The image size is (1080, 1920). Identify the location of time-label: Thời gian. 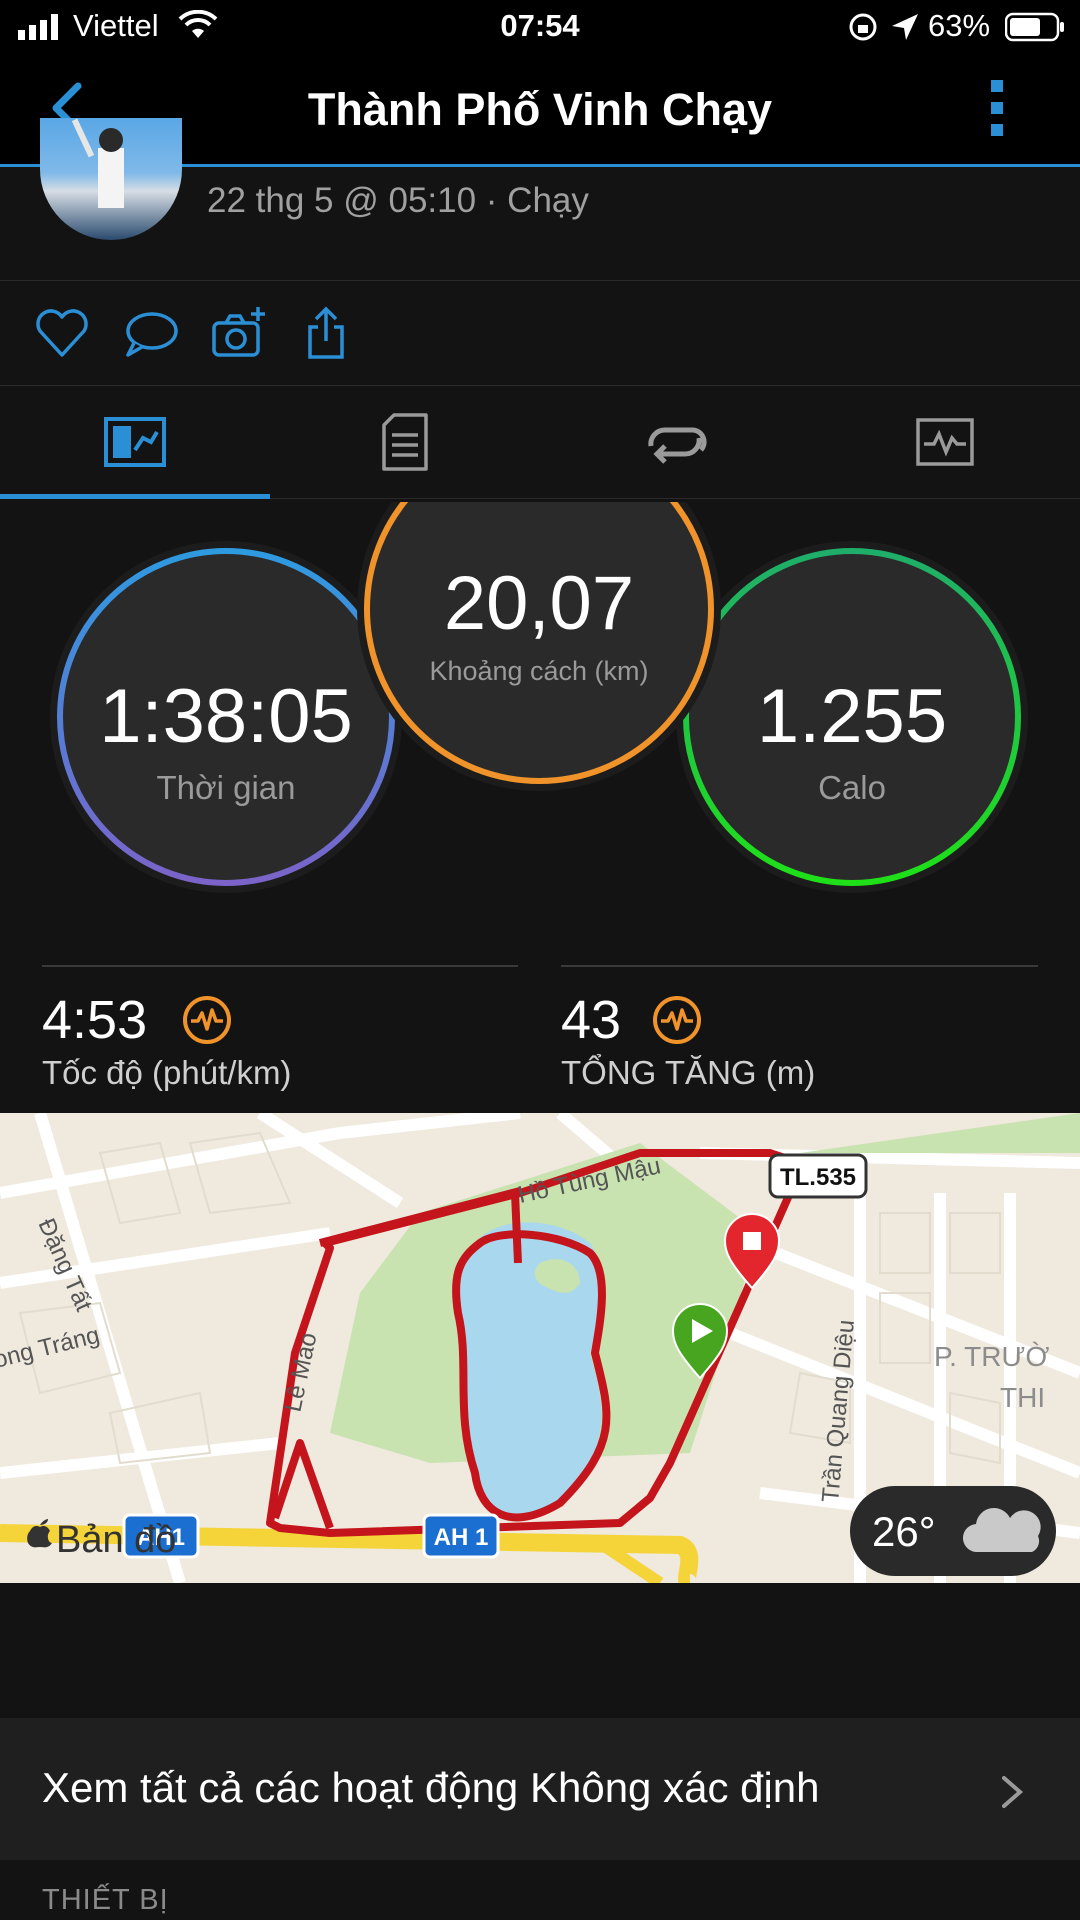
(226, 787).